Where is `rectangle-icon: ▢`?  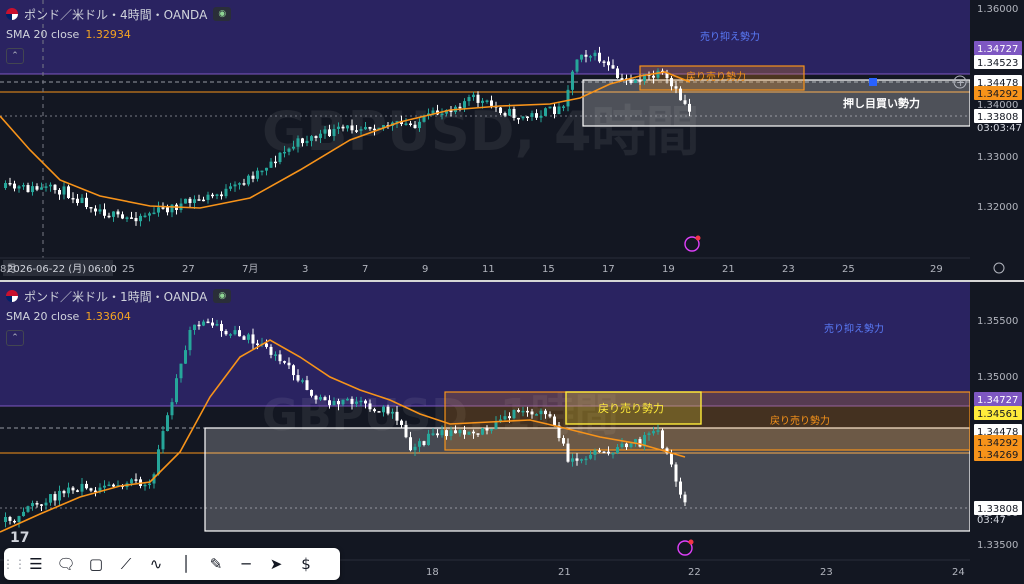 rectangle-icon: ▢ is located at coordinates (96, 564).